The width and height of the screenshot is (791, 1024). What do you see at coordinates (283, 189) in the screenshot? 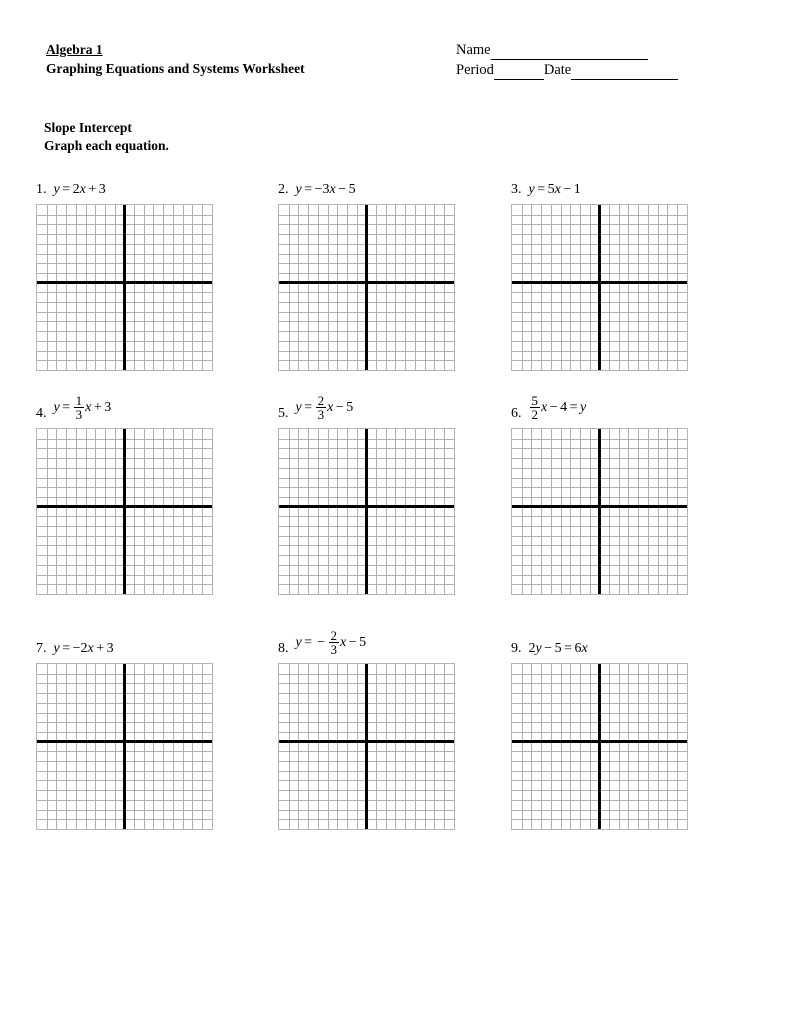
I see `problem-number: 2.` at bounding box center [283, 189].